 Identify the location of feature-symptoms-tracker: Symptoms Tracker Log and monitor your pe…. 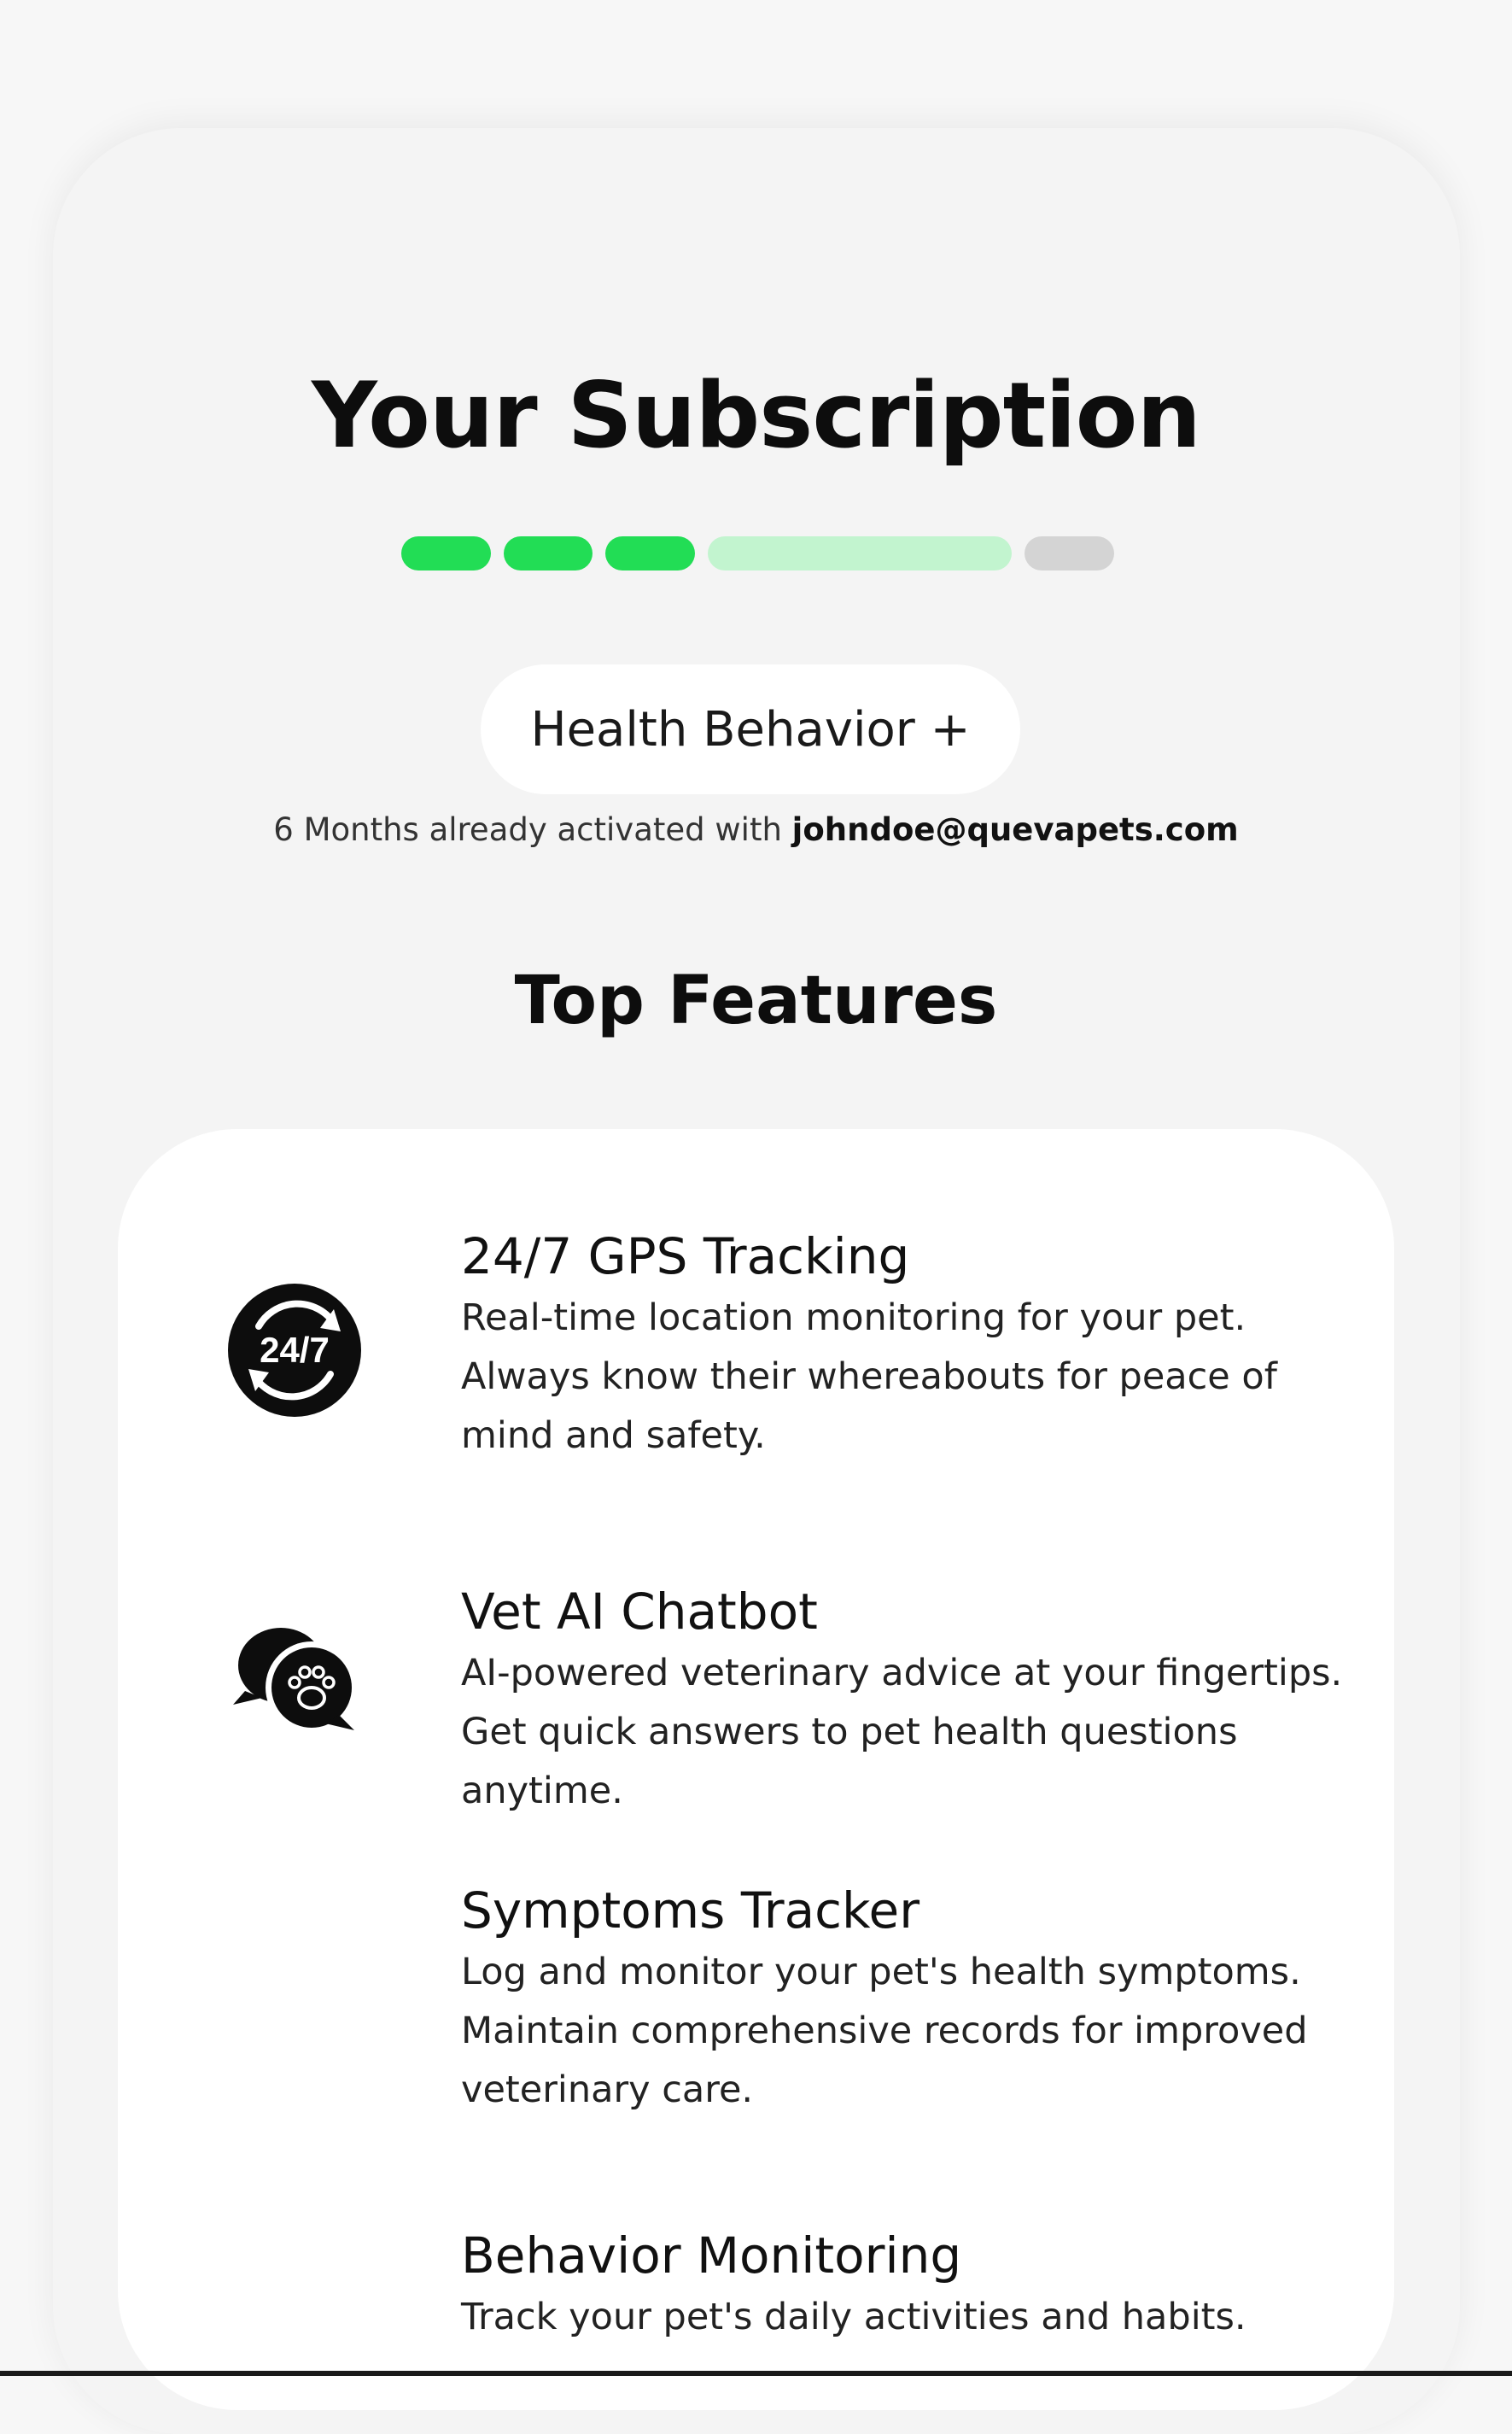
(905, 2000).